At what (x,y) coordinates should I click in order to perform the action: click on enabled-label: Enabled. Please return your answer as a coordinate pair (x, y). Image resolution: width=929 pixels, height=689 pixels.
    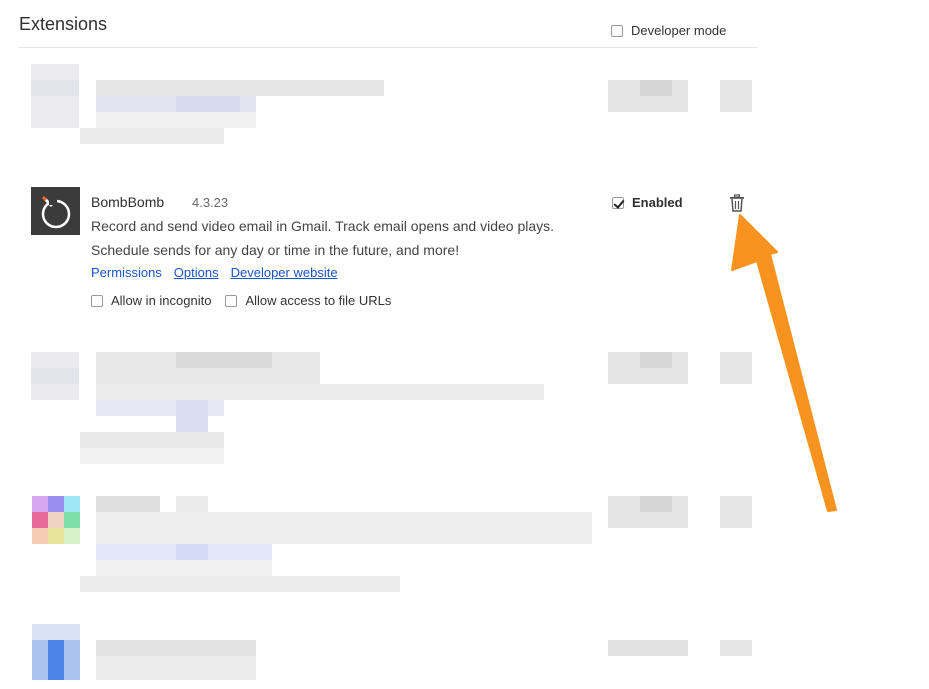
    Looking at the image, I should click on (657, 202).